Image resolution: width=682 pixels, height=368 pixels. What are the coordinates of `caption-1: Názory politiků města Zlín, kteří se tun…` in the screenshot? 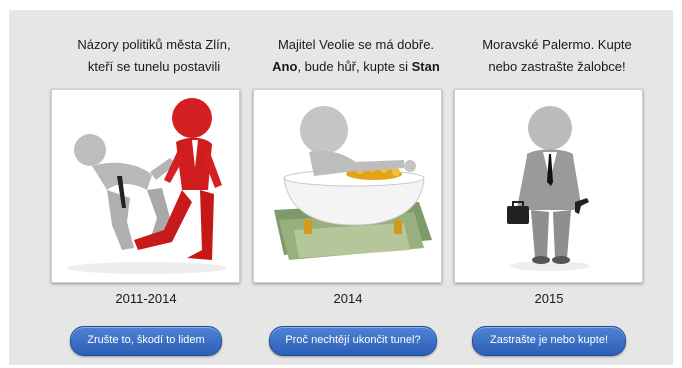 It's located at (154, 56).